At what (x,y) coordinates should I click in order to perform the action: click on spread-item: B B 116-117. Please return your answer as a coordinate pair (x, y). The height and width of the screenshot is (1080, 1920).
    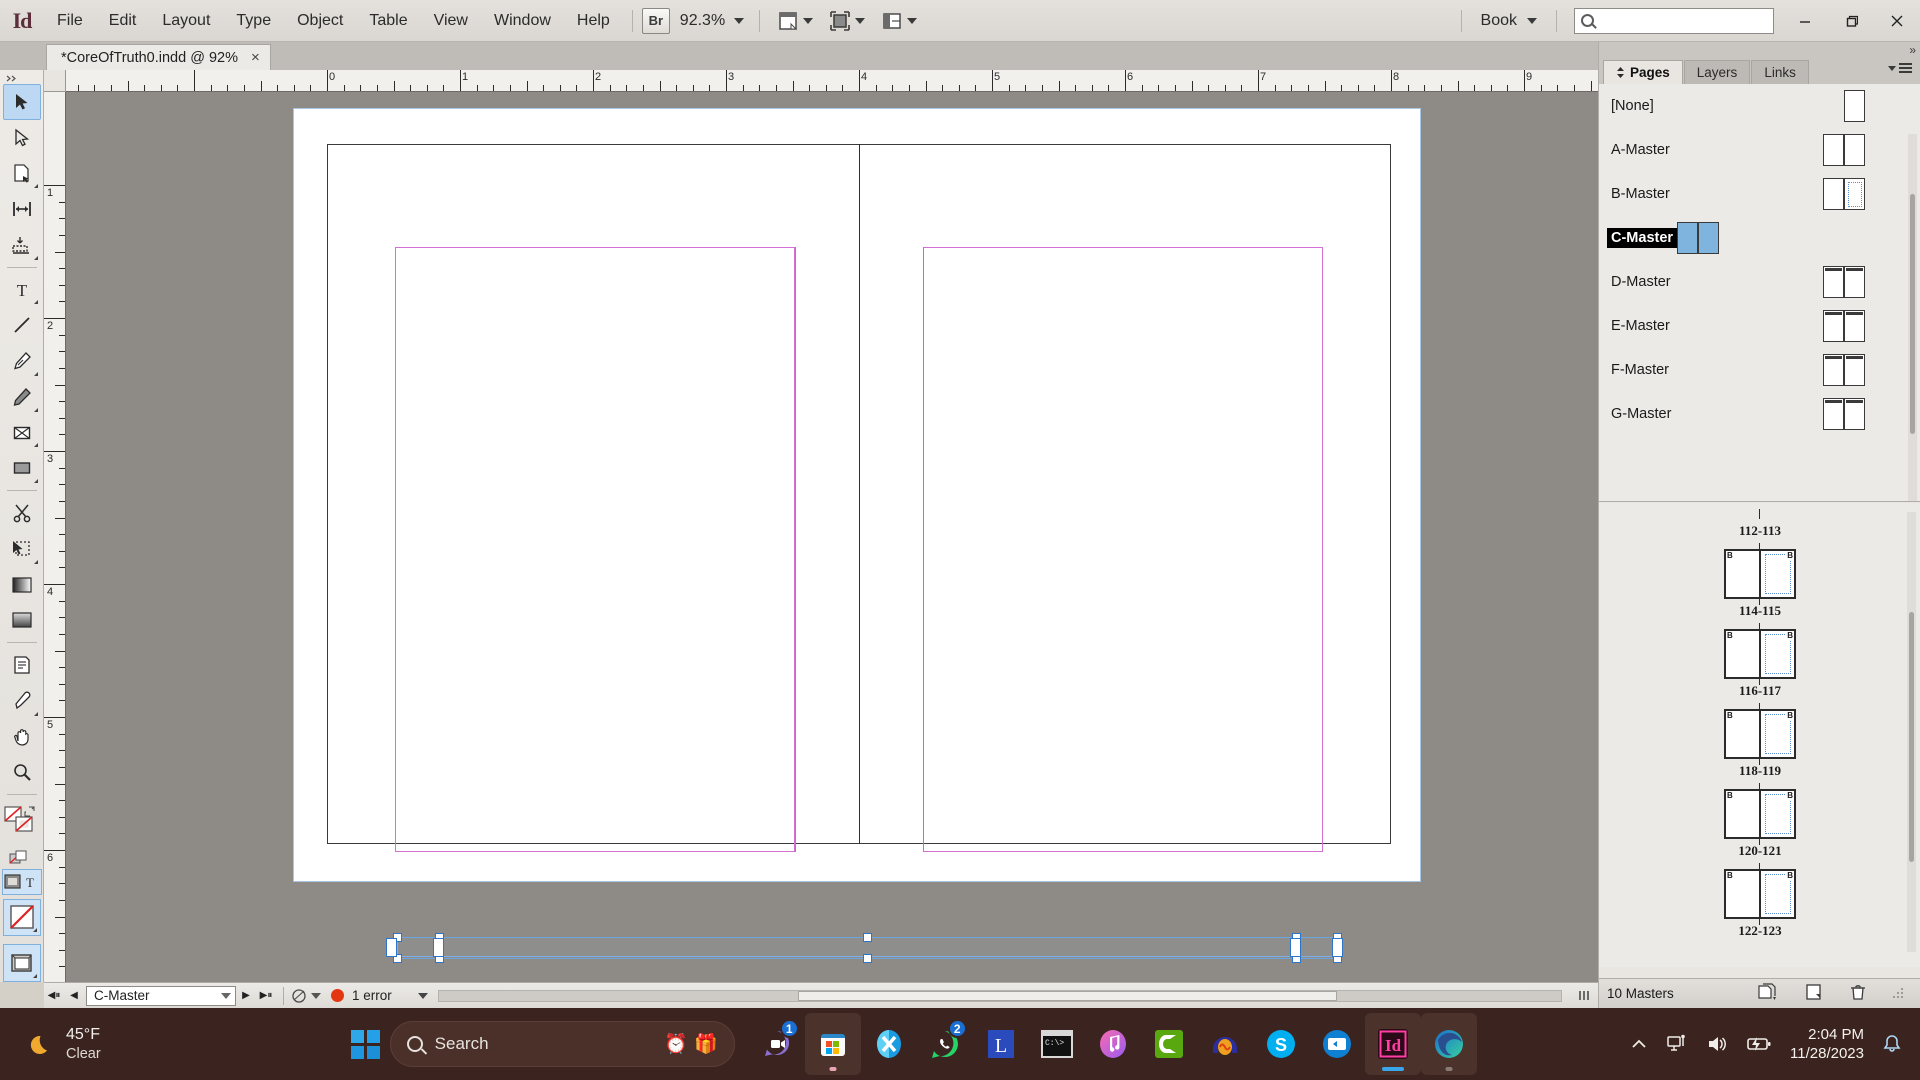
    Looking at the image, I should click on (1759, 661).